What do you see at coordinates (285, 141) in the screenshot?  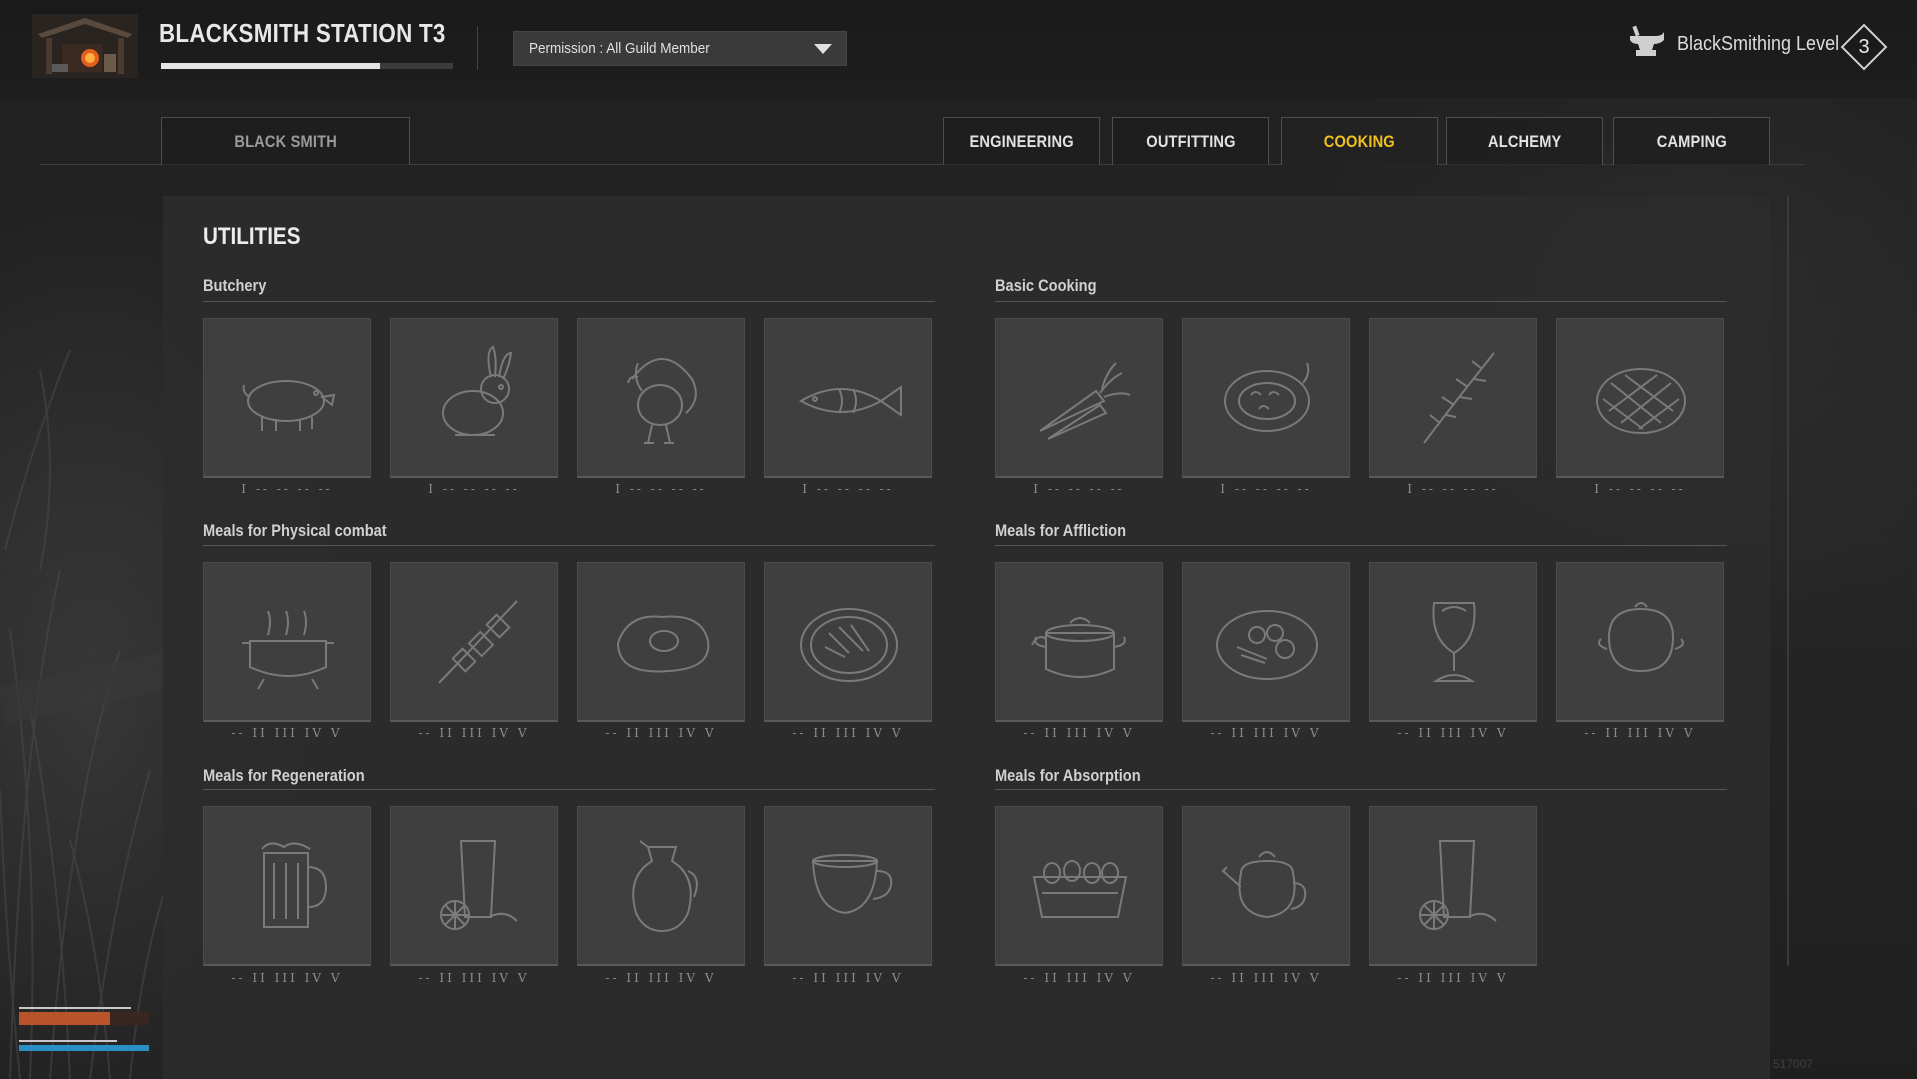 I see `tab-black-smith: BLACK SMITH` at bounding box center [285, 141].